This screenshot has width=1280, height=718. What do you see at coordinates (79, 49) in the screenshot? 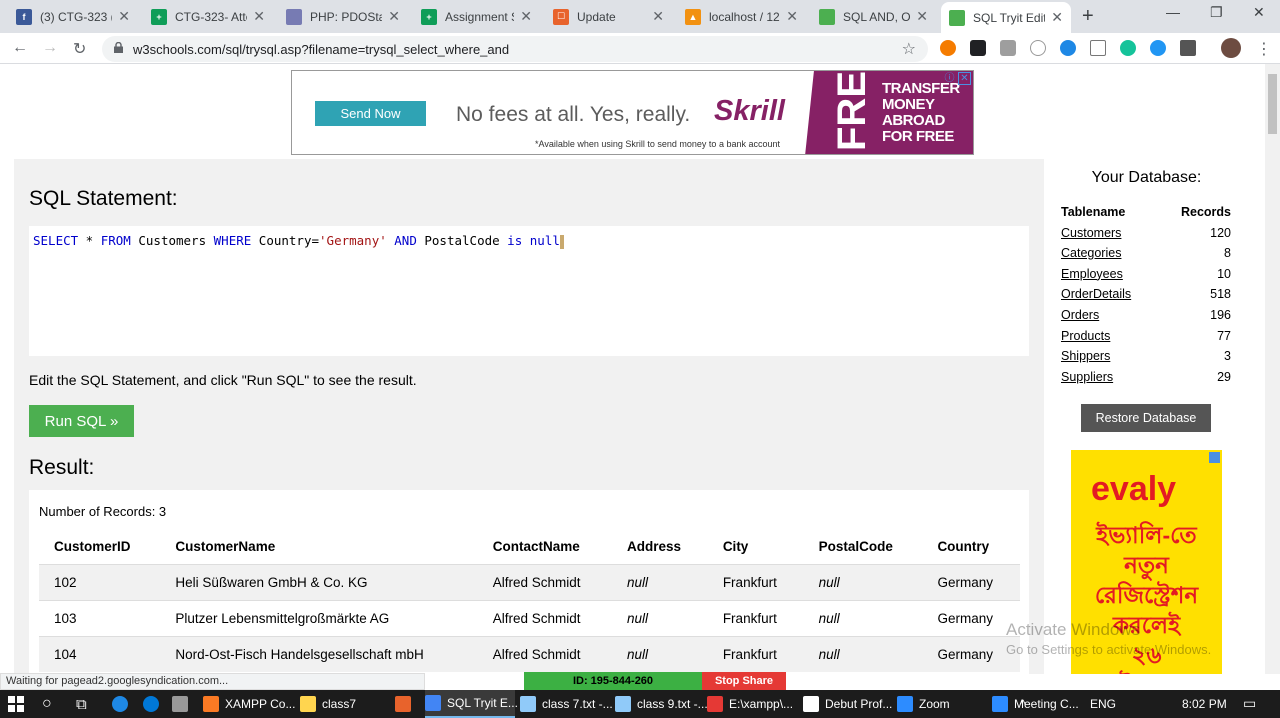
I see `reload-icon: ↻` at bounding box center [79, 49].